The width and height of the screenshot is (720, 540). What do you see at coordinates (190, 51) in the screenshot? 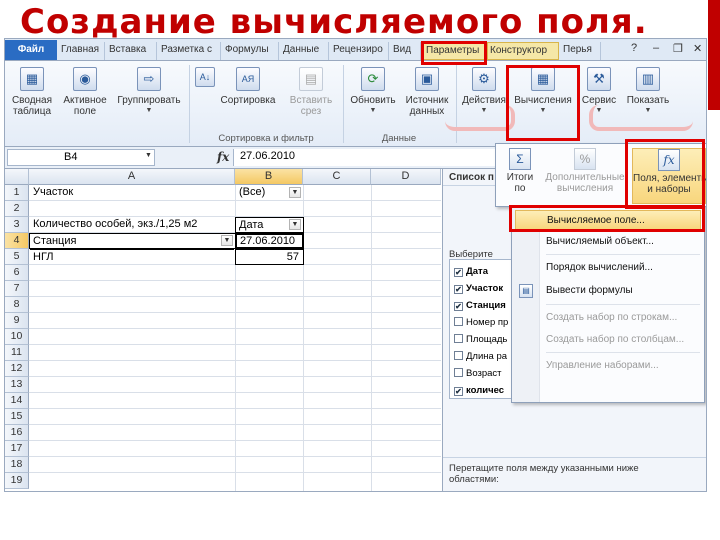
I see `tab-page-layout: Разметка с` at bounding box center [190, 51].